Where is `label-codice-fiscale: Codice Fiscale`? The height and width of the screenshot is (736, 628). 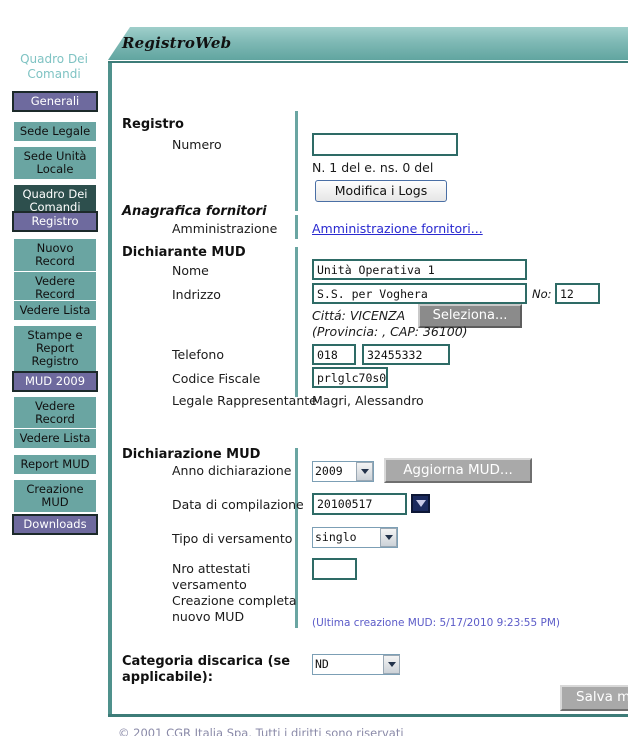
label-codice-fiscale: Codice Fiscale is located at coordinates (216, 378).